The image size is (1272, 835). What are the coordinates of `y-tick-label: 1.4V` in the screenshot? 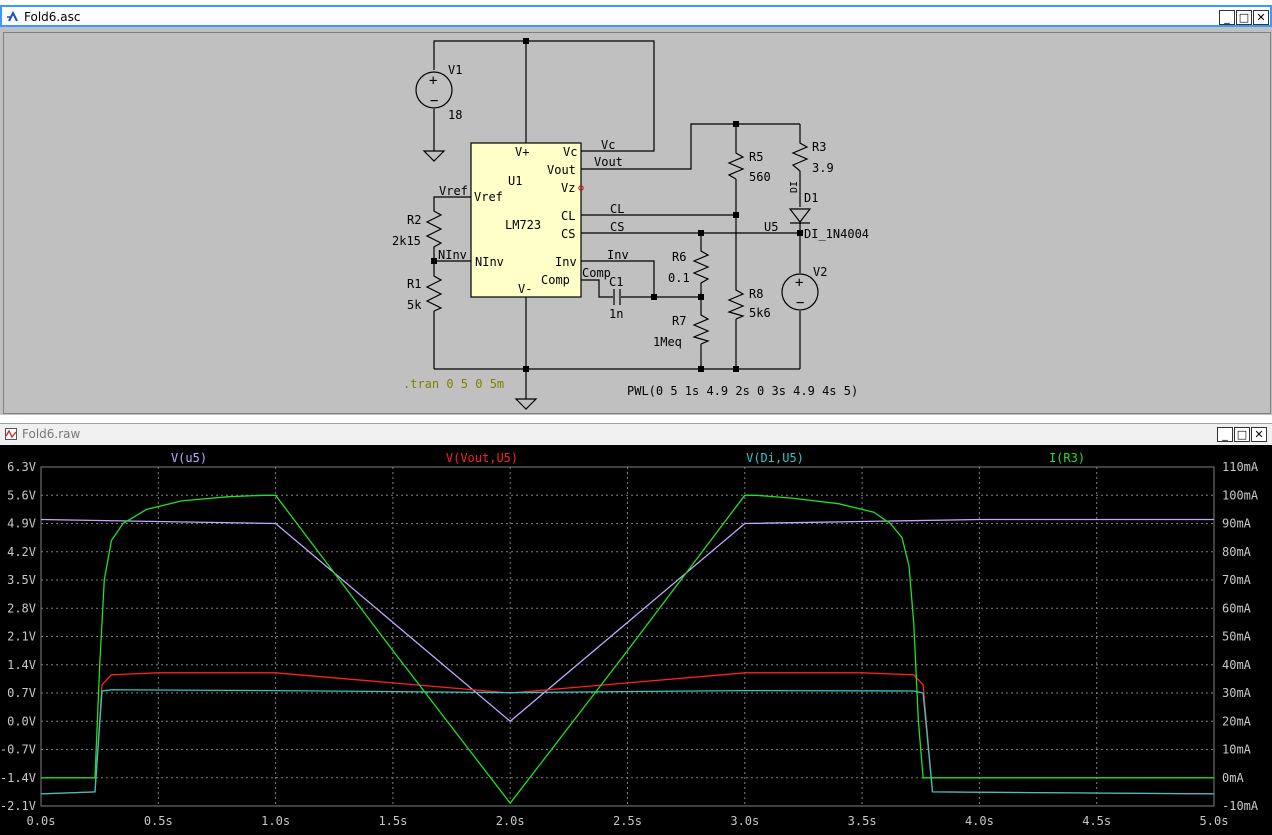 It's located at (21, 665).